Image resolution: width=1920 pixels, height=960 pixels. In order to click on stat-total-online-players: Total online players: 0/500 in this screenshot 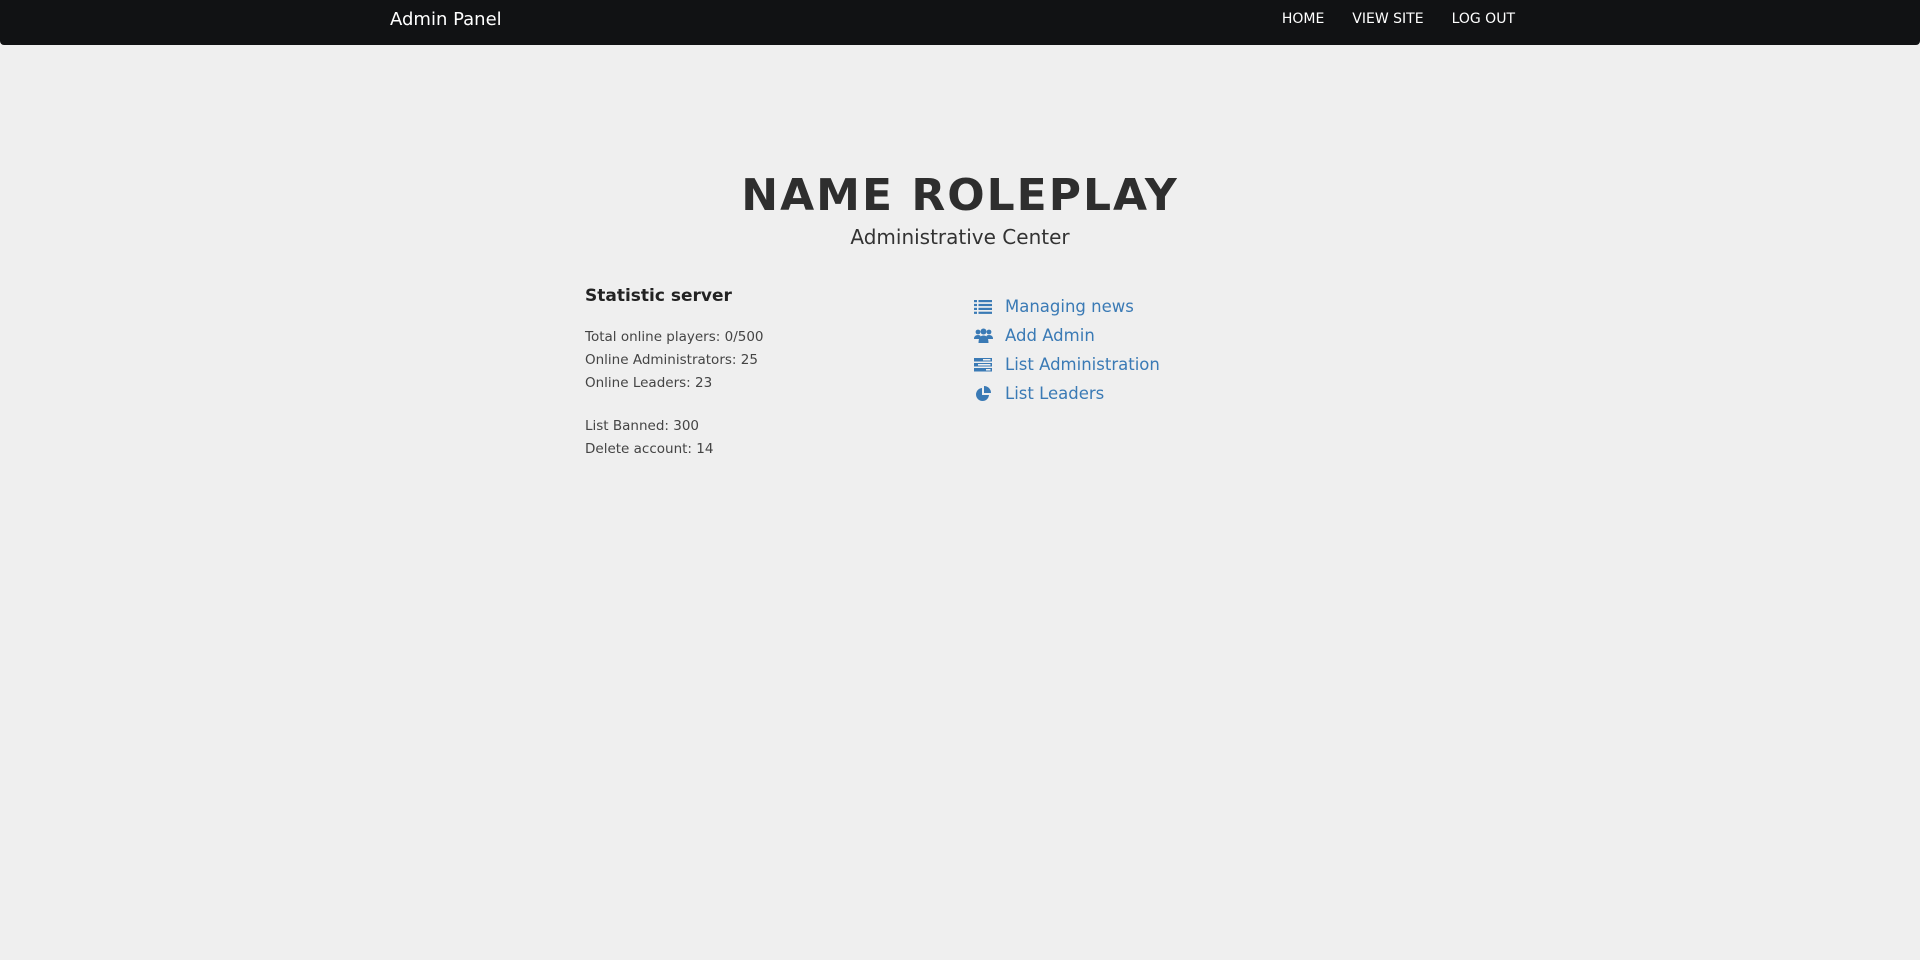, I will do `click(674, 337)`.